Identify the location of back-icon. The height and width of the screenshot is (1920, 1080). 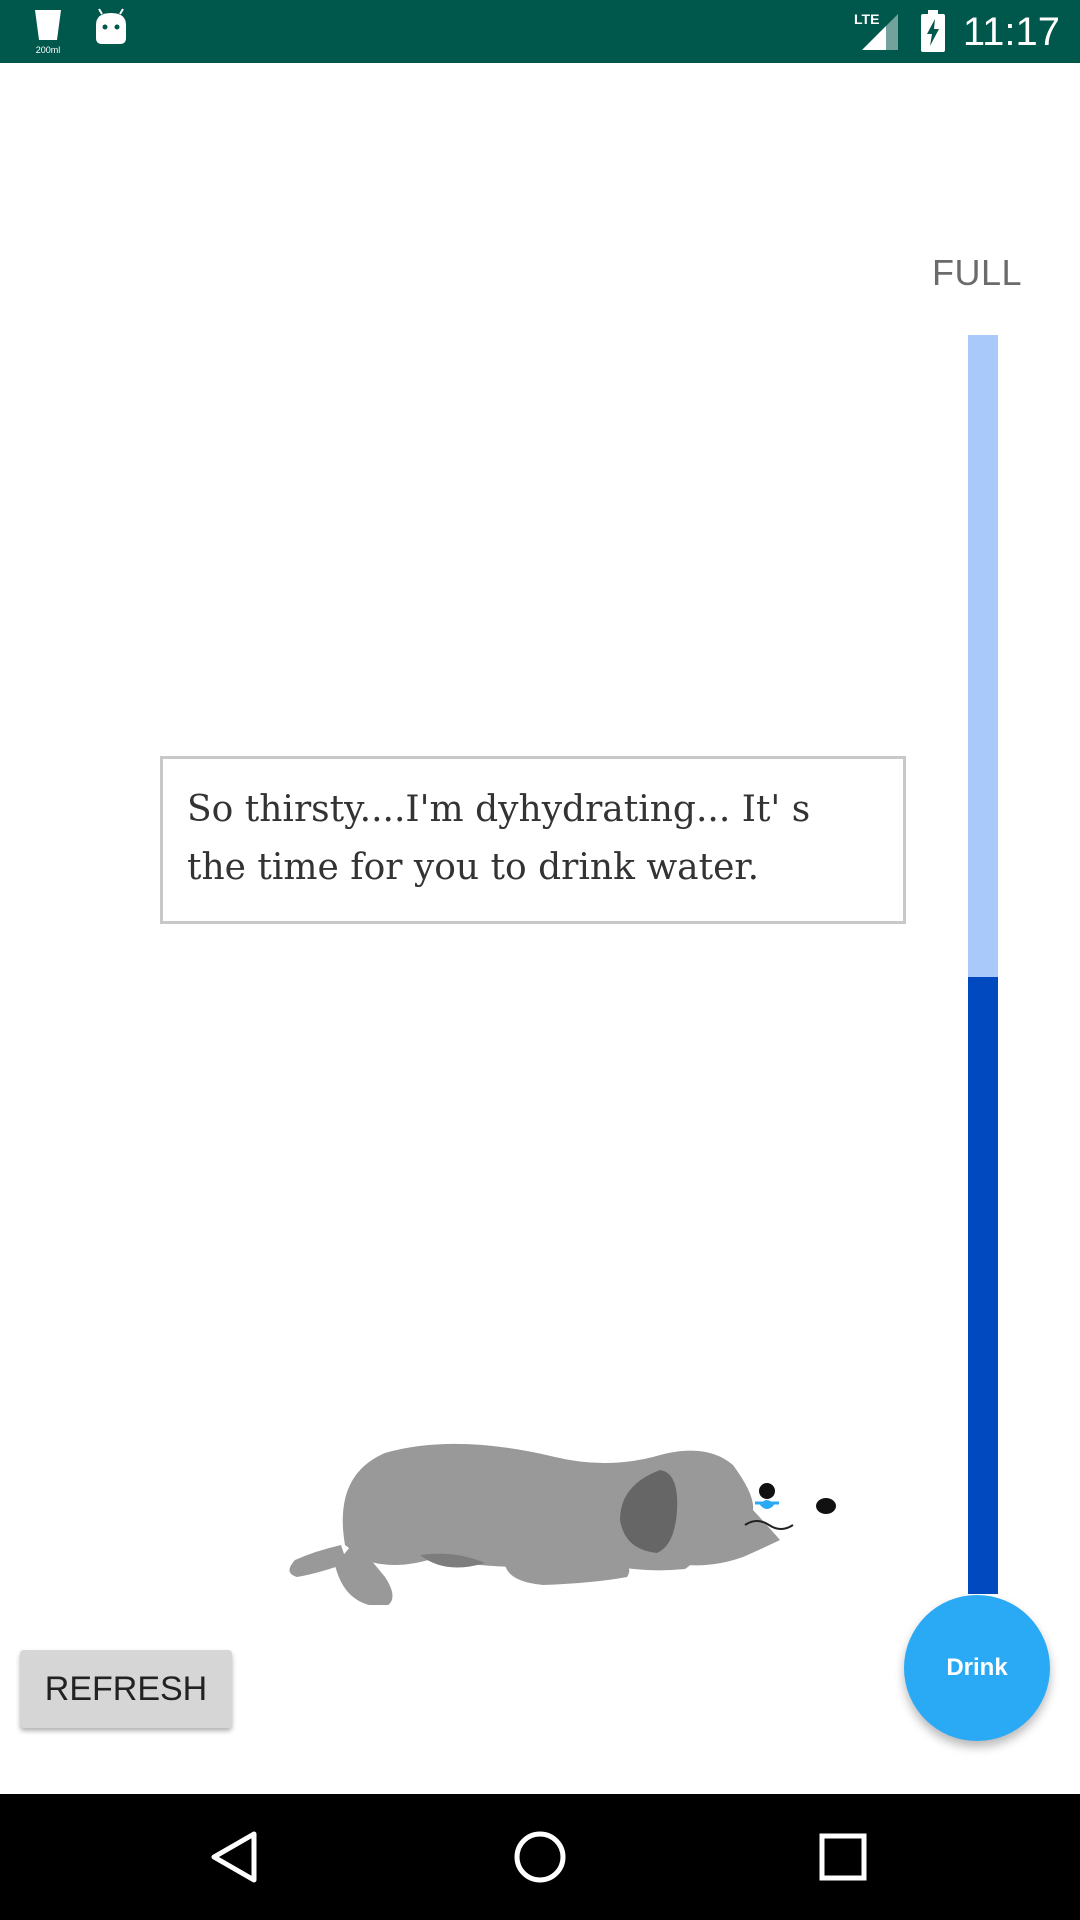
(235, 1857).